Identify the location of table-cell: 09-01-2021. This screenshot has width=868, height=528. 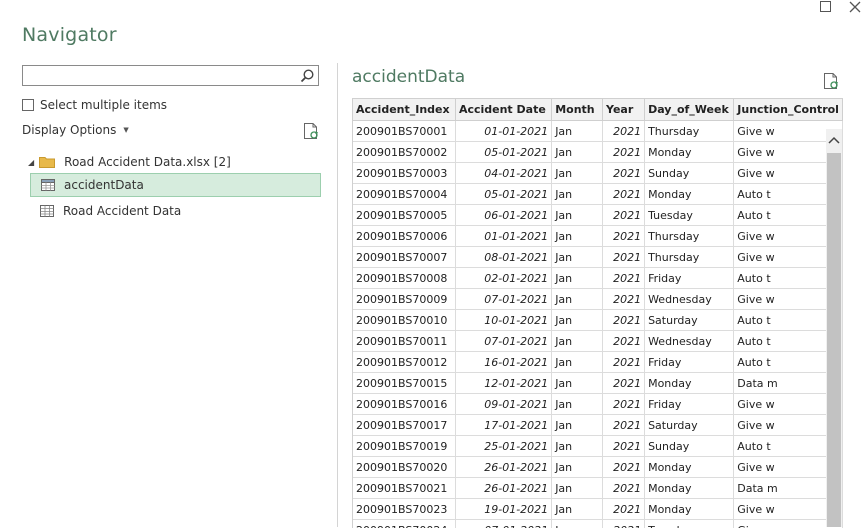
(503, 404).